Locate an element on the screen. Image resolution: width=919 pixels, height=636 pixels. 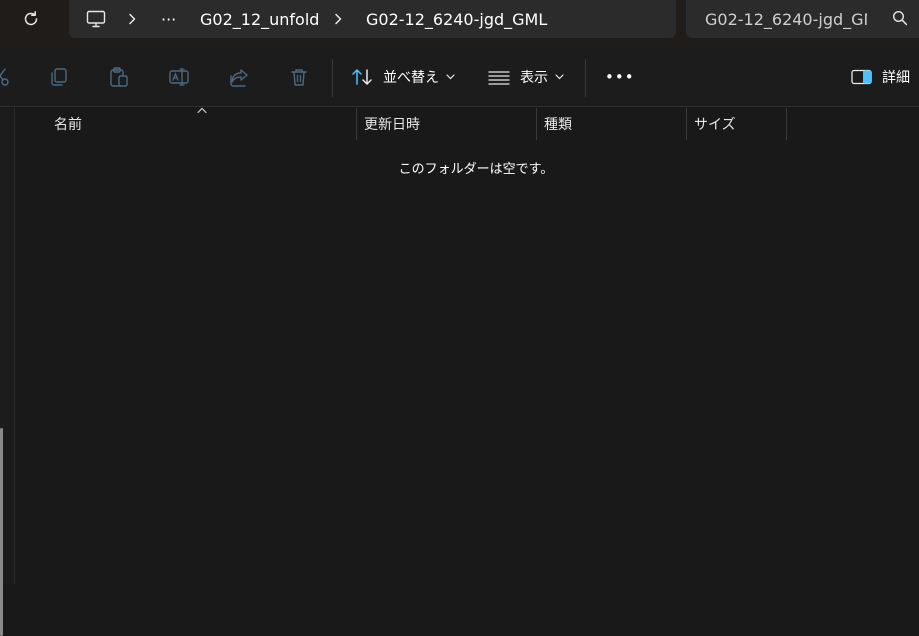
column-header-modified: 更新日時 is located at coordinates (392, 124).